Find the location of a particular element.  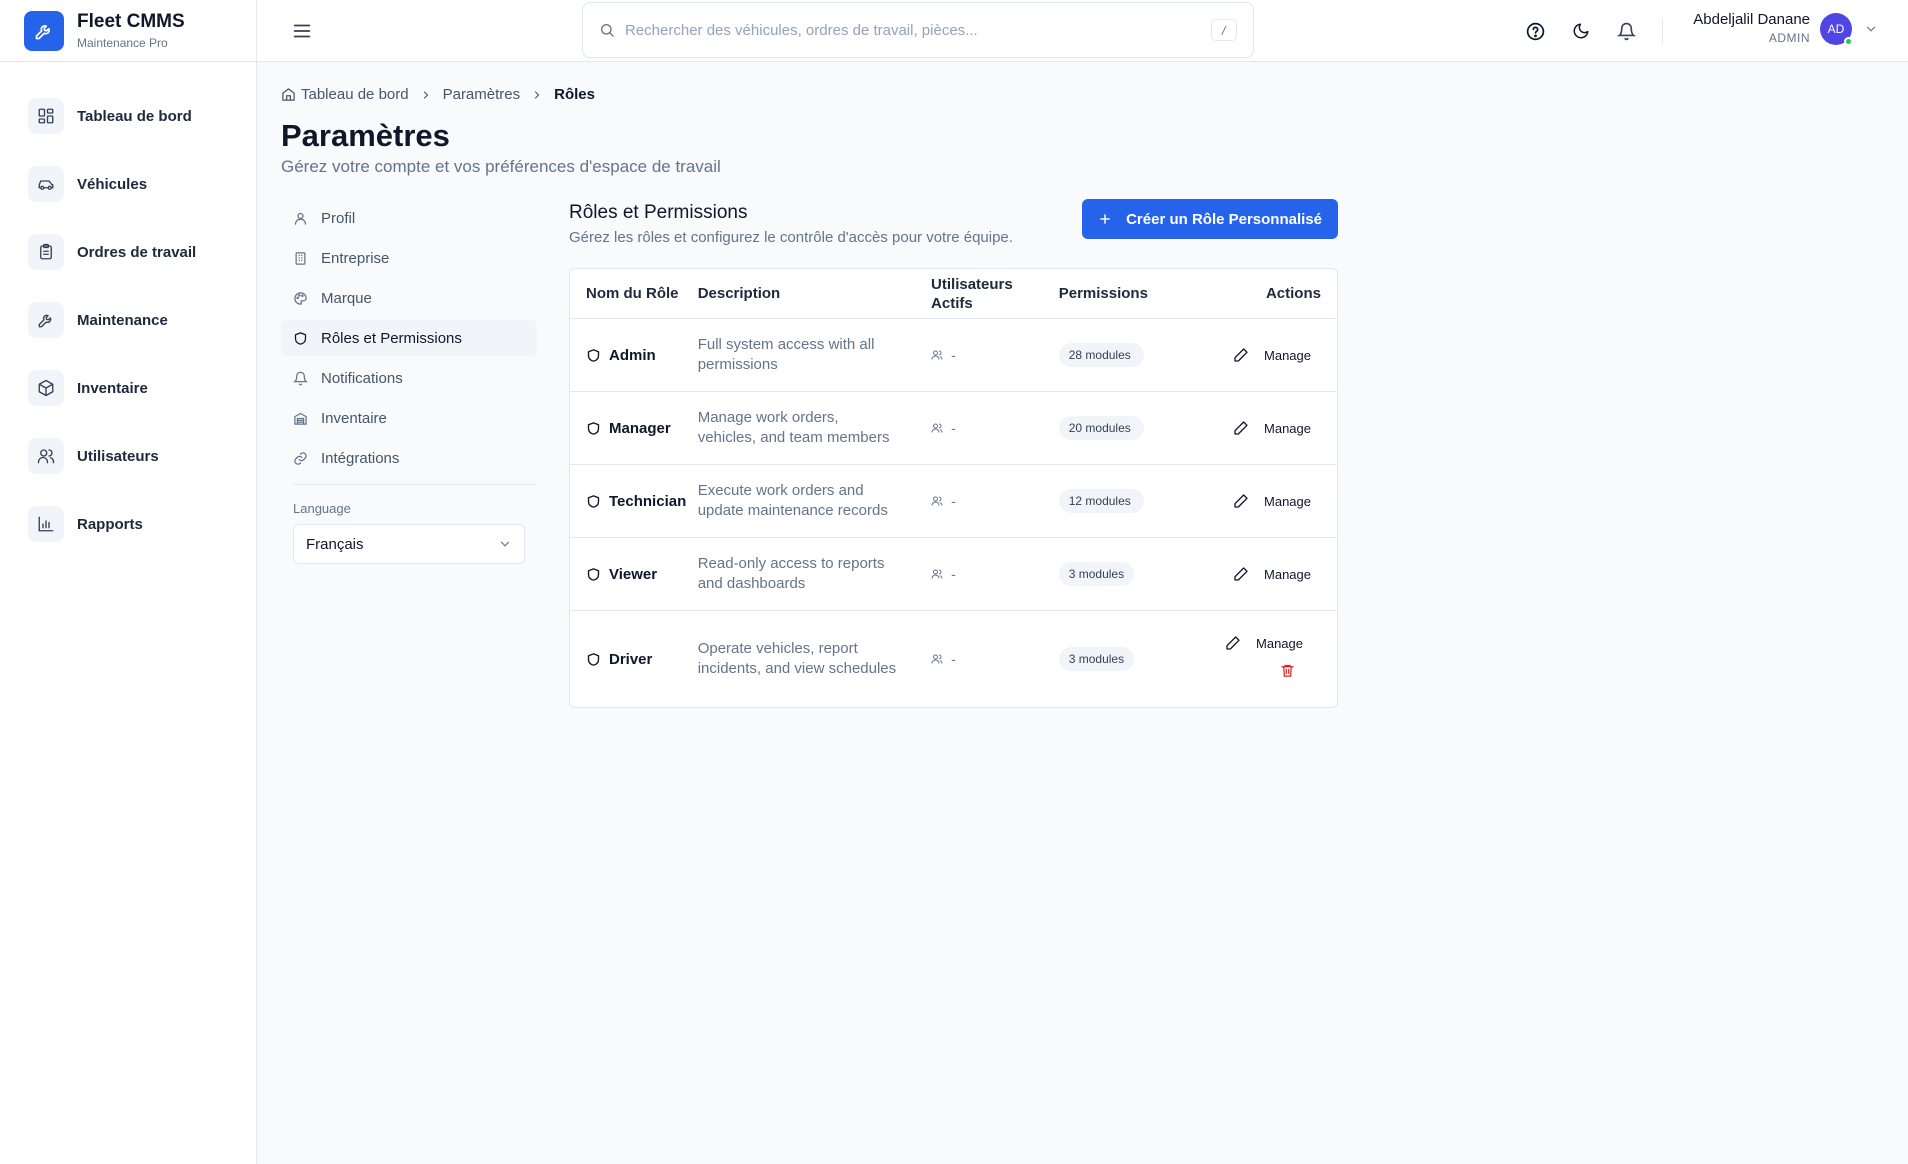

search-input is located at coordinates (918, 30).